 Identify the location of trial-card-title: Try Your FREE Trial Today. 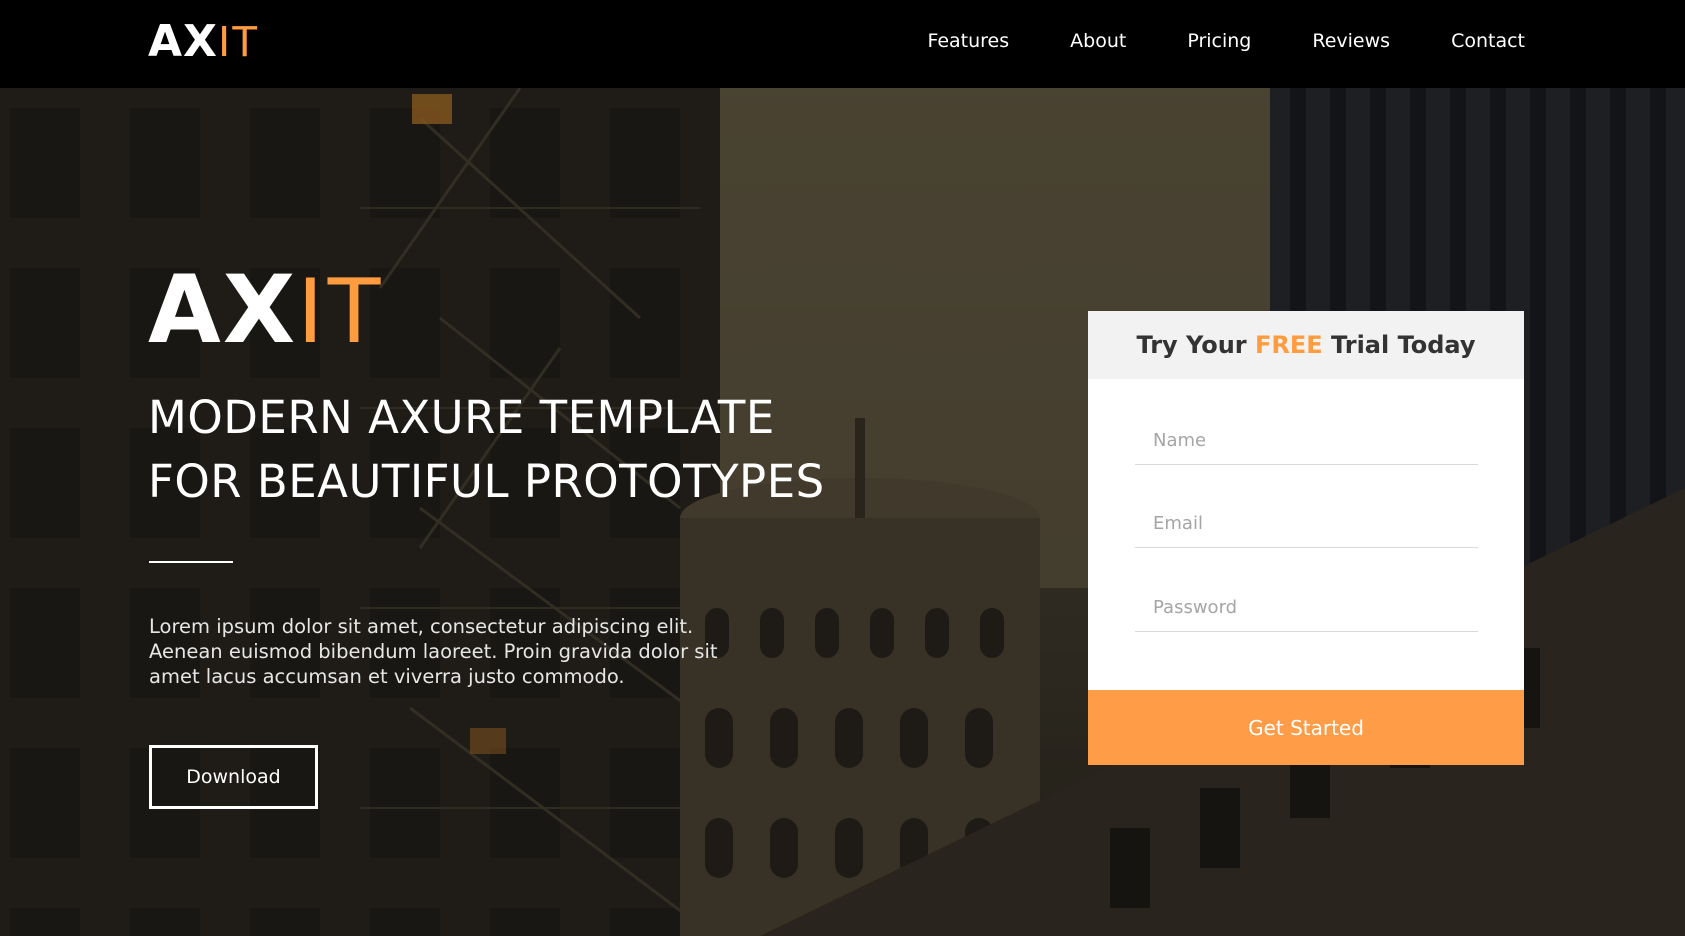
(1306, 345).